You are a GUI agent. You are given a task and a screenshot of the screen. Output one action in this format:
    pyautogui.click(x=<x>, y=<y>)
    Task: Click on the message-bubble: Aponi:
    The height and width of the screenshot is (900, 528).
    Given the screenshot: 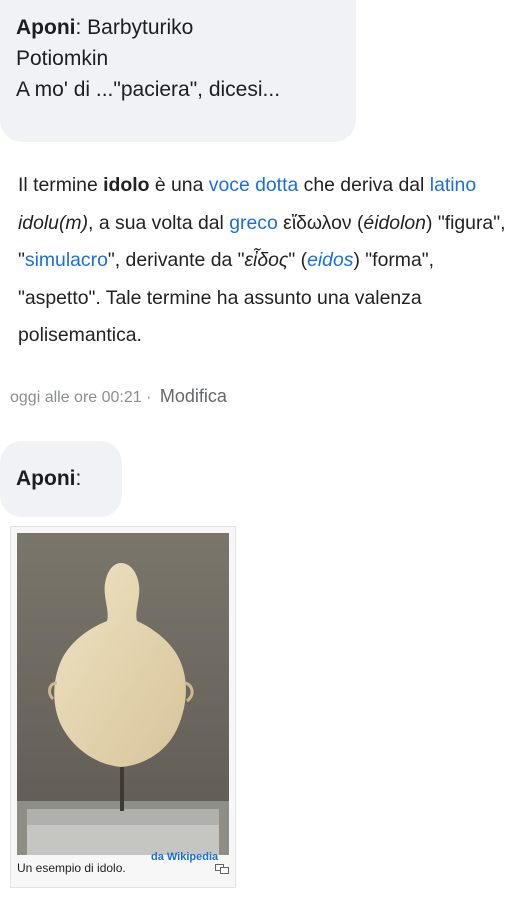 What is the action you would take?
    pyautogui.click(x=61, y=479)
    